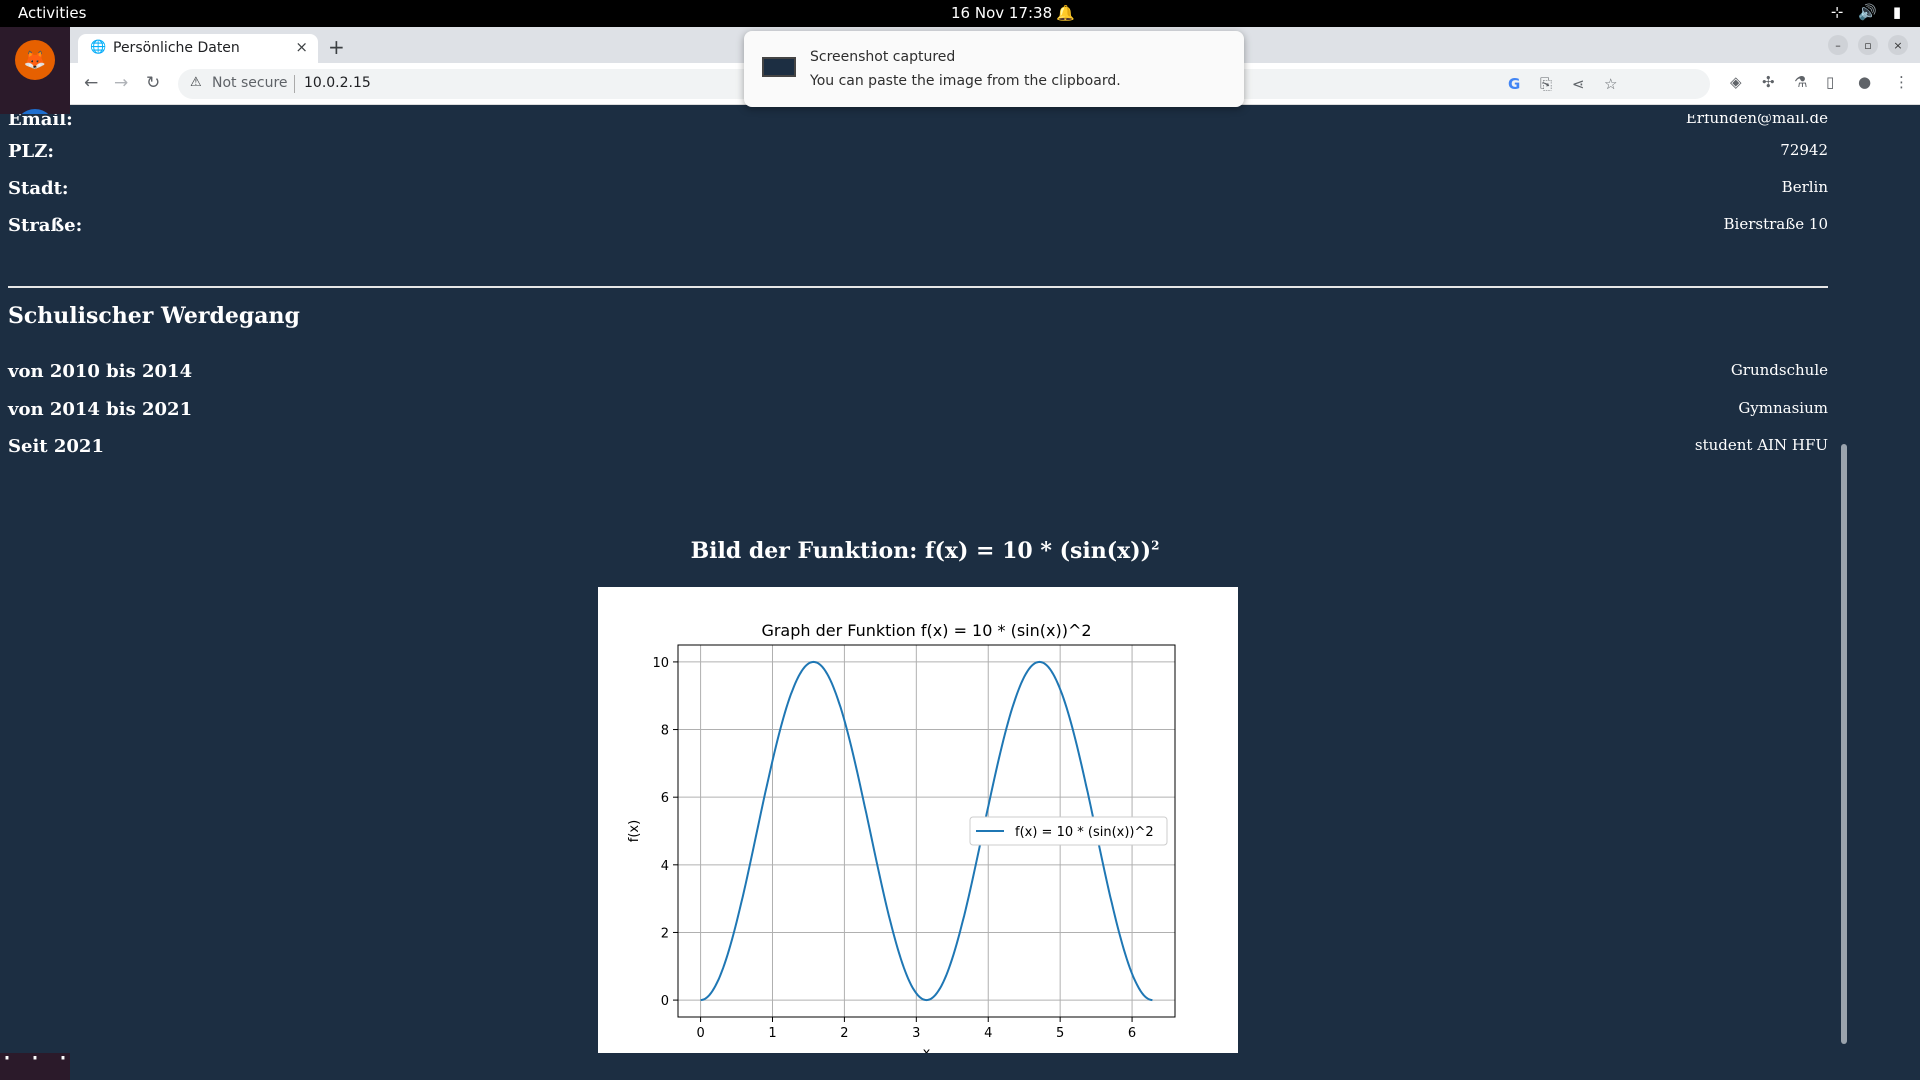 The image size is (1920, 1080). I want to click on extension-shield-icon: ◈, so click(1736, 82).